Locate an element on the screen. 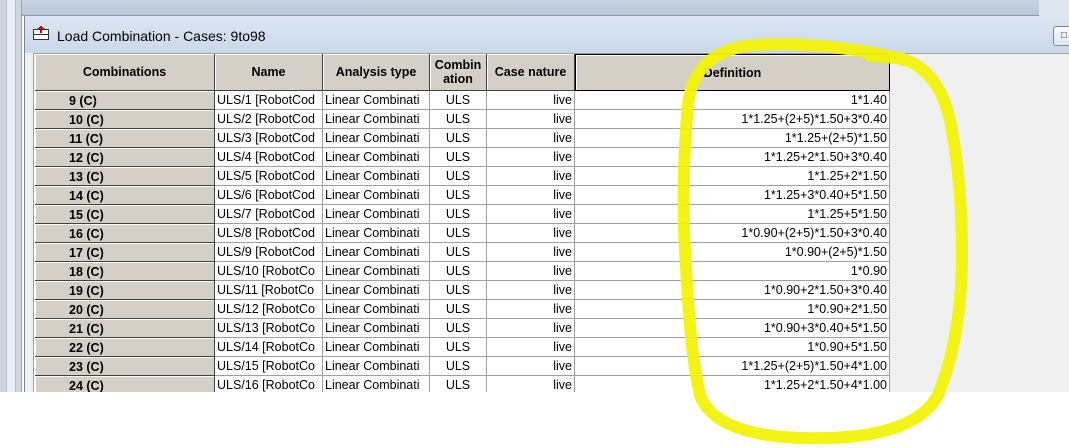  definition-cell: 1*1.25+(2+5)*1.50 is located at coordinates (732, 138).